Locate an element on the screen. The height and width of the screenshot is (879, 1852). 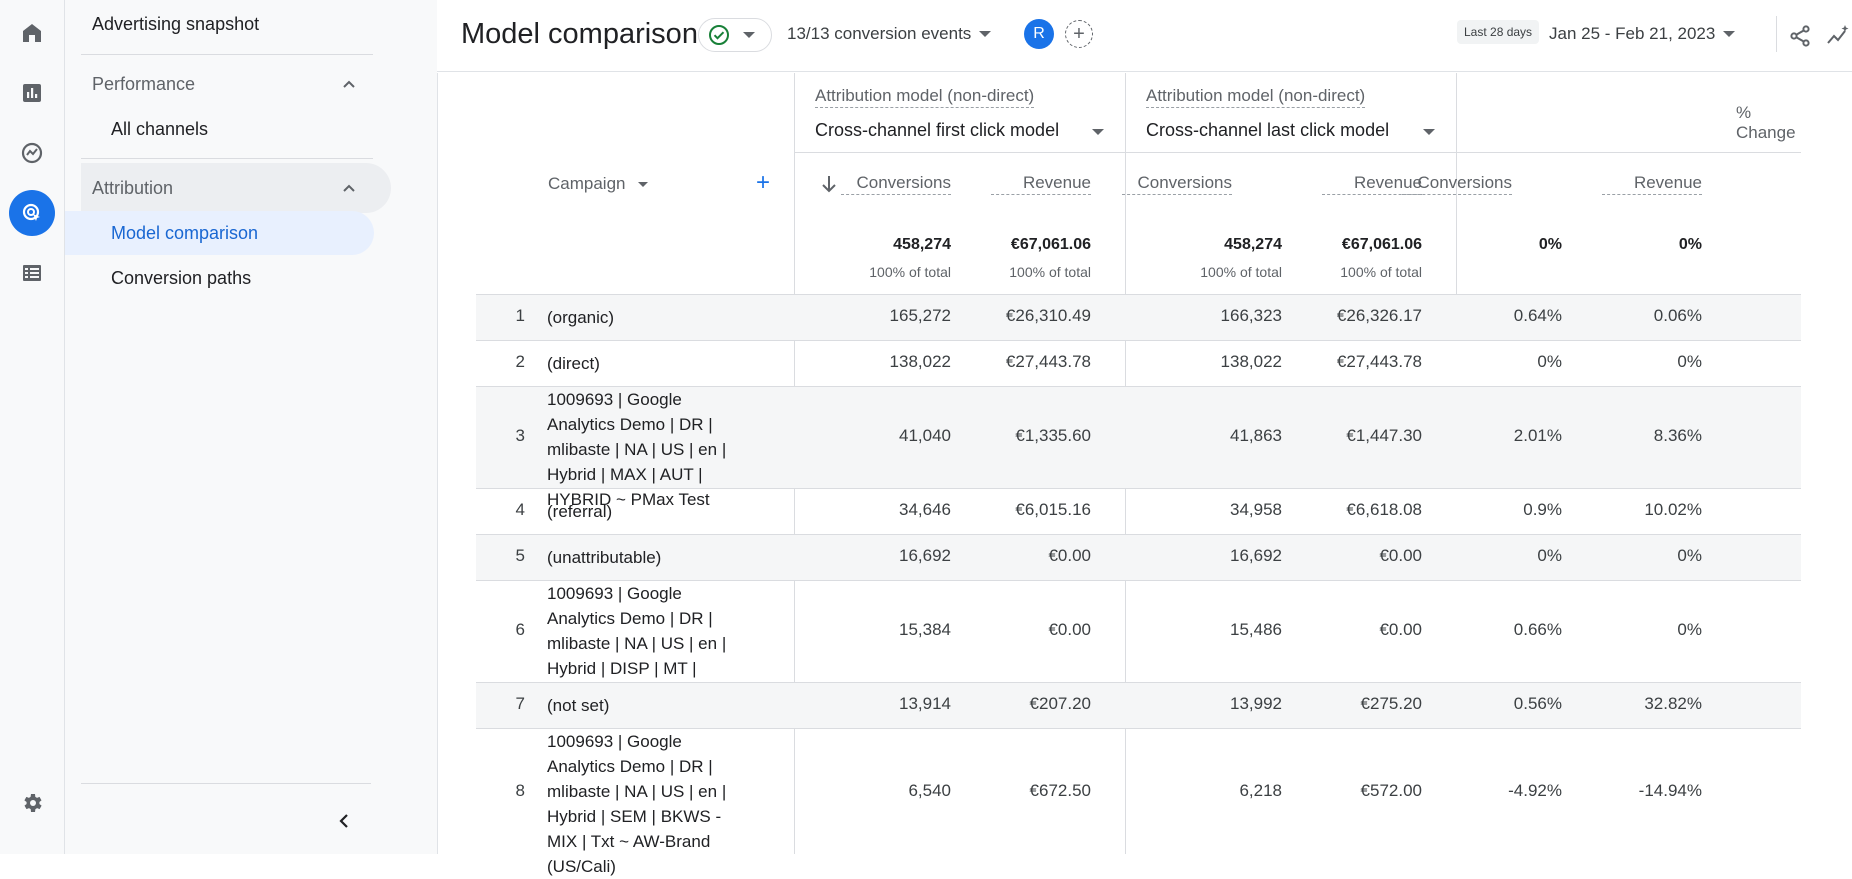
nav-item-conversion-paths: Conversion paths is located at coordinates (158, 278).